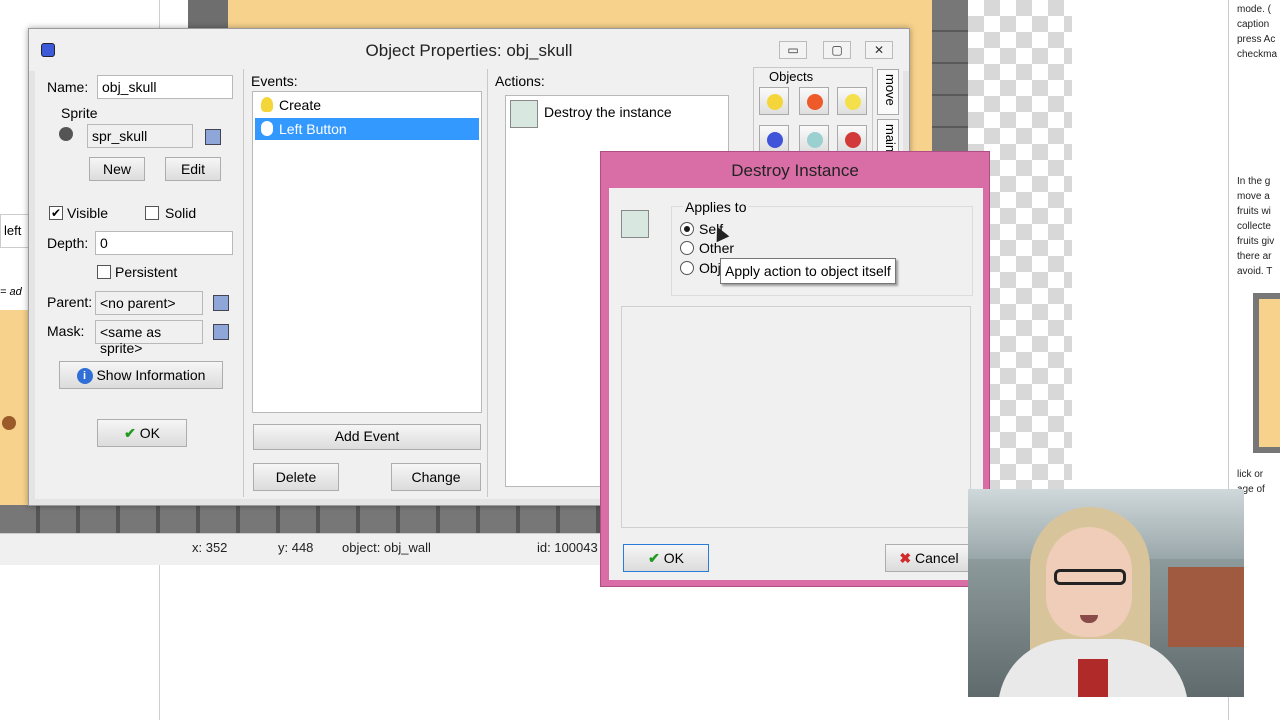  I want to click on destroy-instance-tool, so click(814, 139).